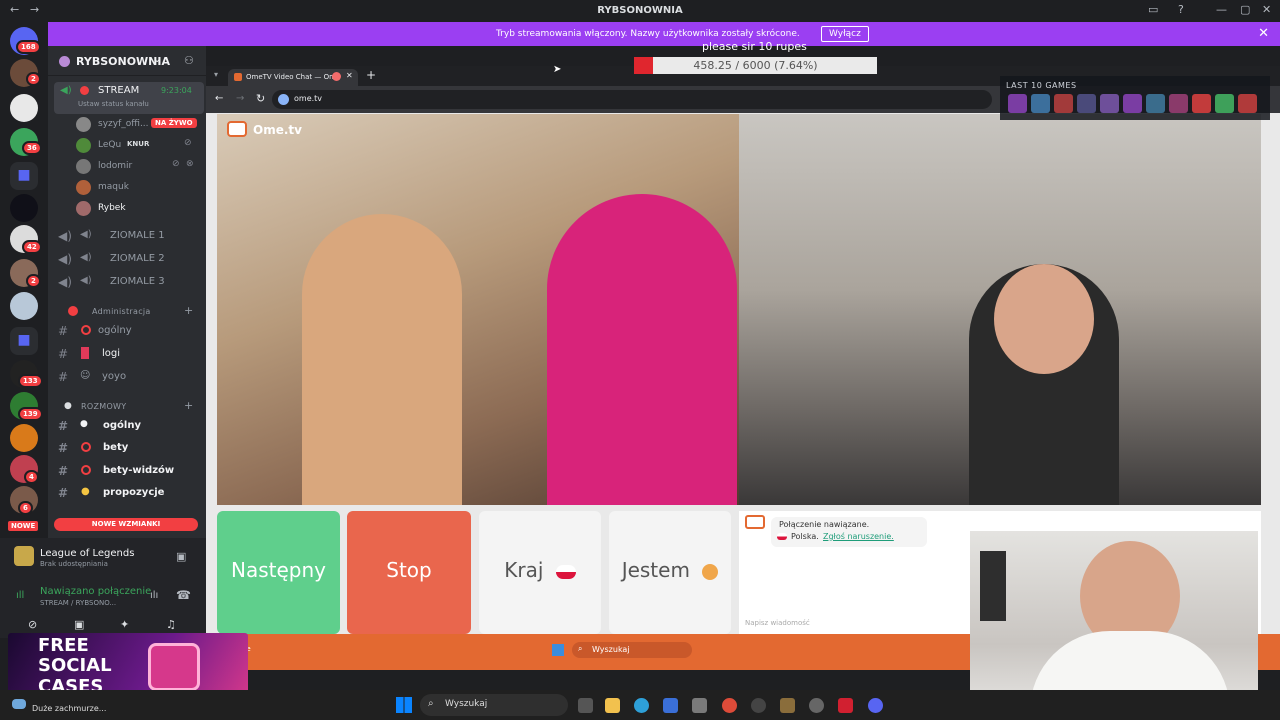  What do you see at coordinates (189, 60) in the screenshot?
I see `add-member-icon: ⚇` at bounding box center [189, 60].